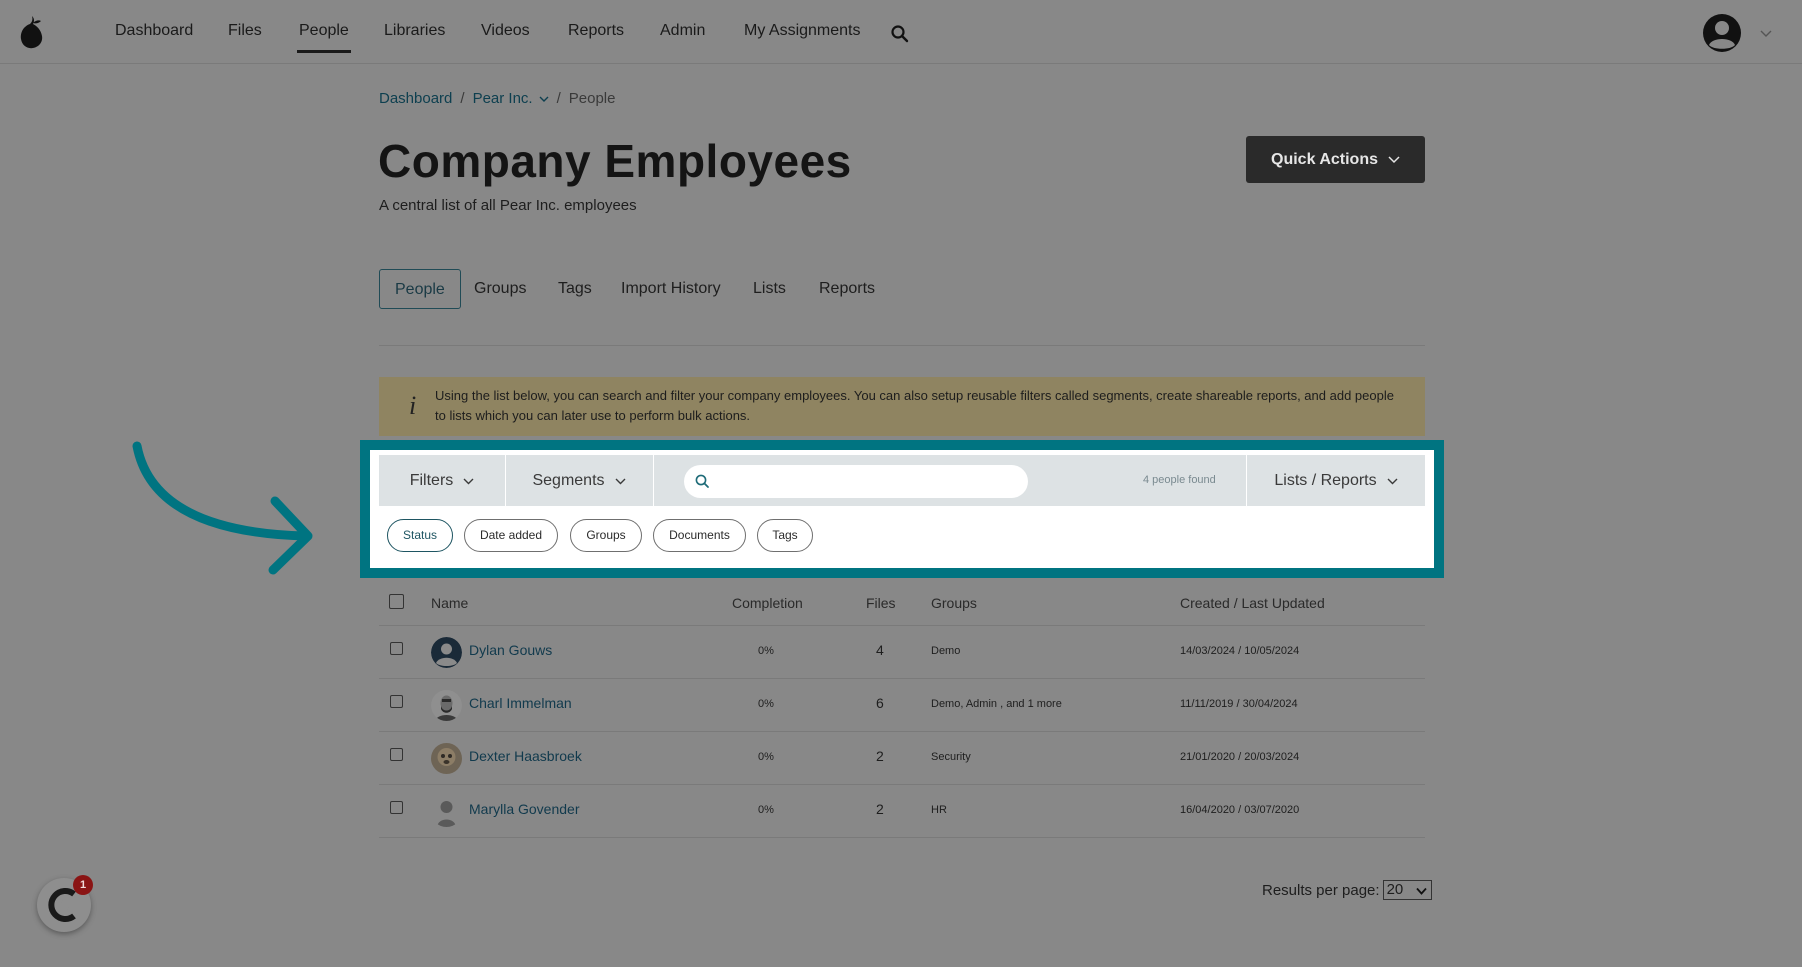  I want to click on person-name-link: Marylla Govender, so click(524, 809).